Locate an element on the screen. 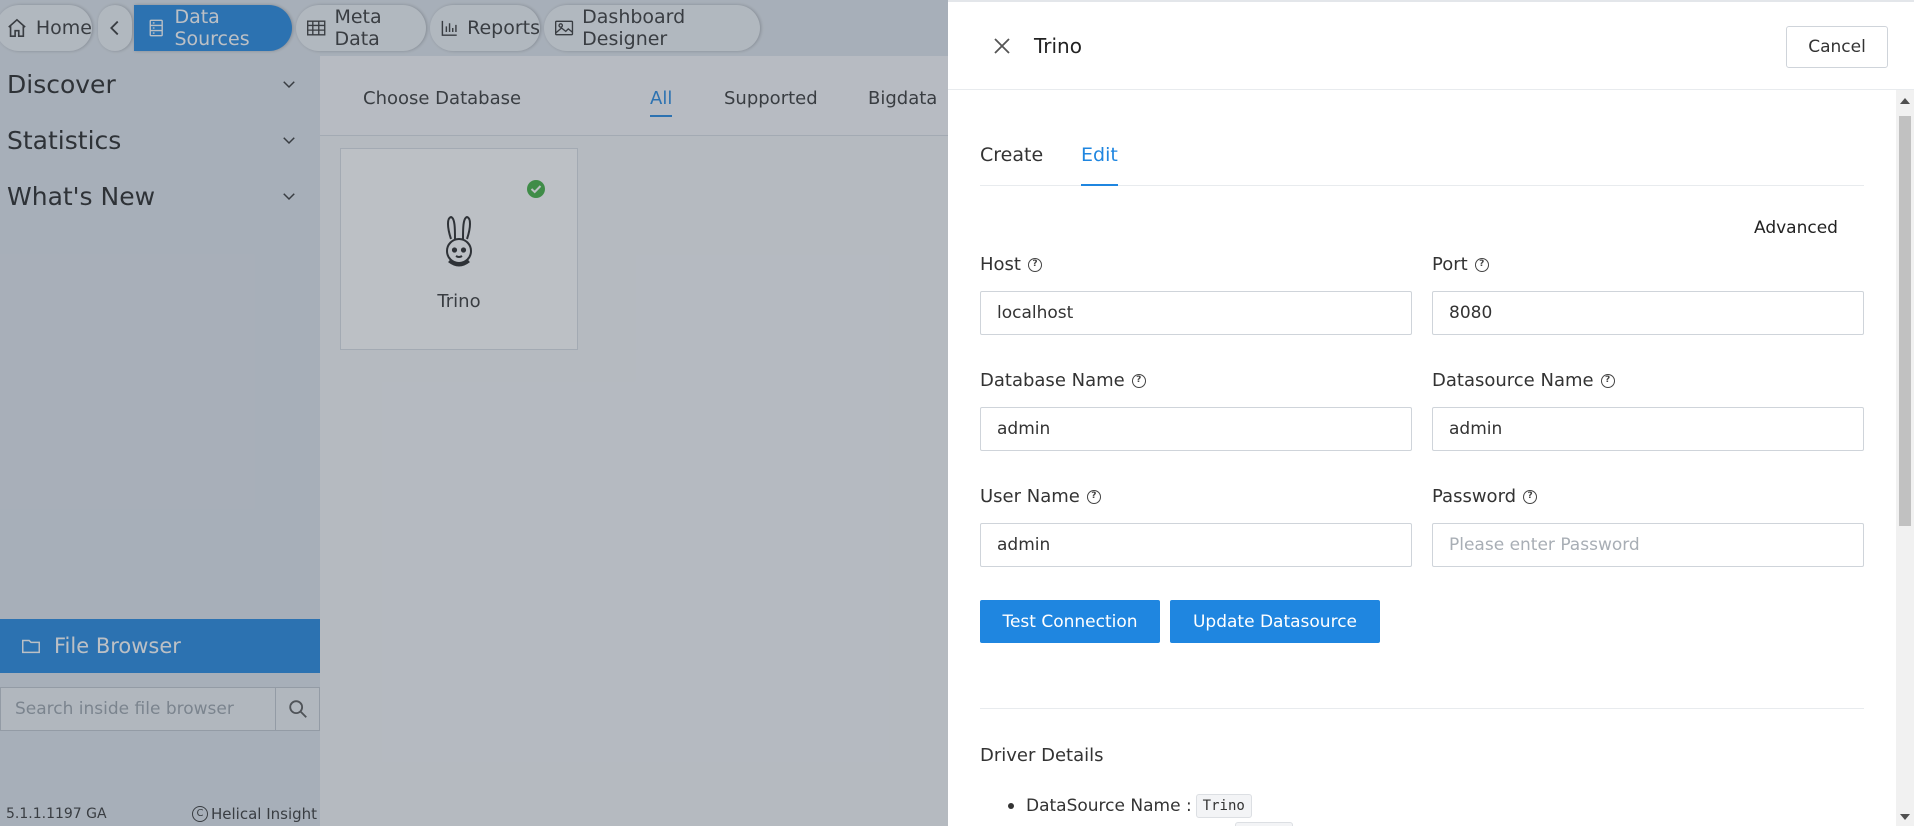  user-name-label-text: User Name is located at coordinates (1030, 496).